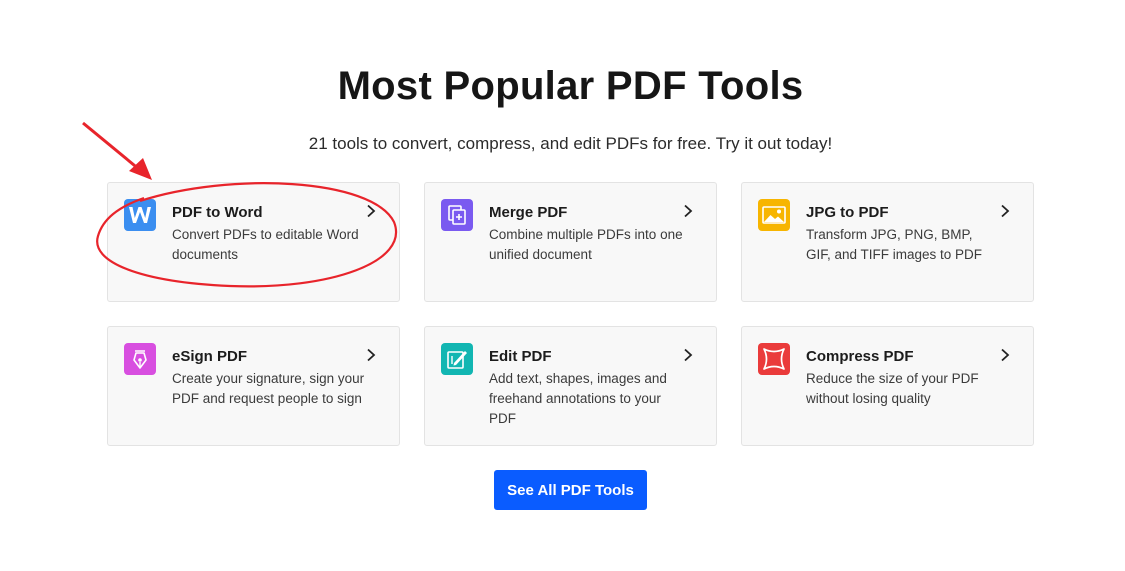 Image resolution: width=1125 pixels, height=571 pixels. What do you see at coordinates (457, 359) in the screenshot?
I see `edit-icon` at bounding box center [457, 359].